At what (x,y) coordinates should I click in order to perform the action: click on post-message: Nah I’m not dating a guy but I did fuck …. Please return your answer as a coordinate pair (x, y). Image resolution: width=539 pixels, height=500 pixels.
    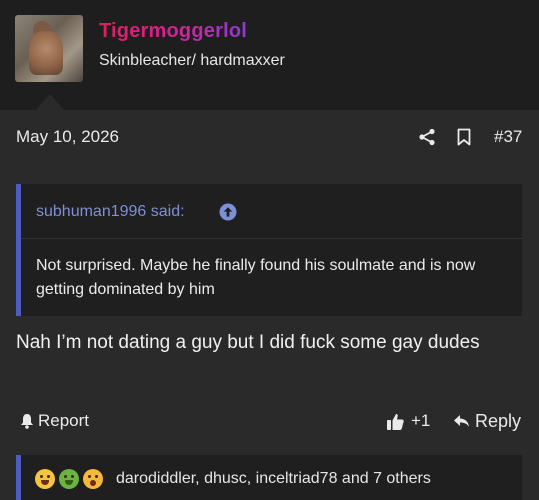
    Looking at the image, I should click on (248, 342).